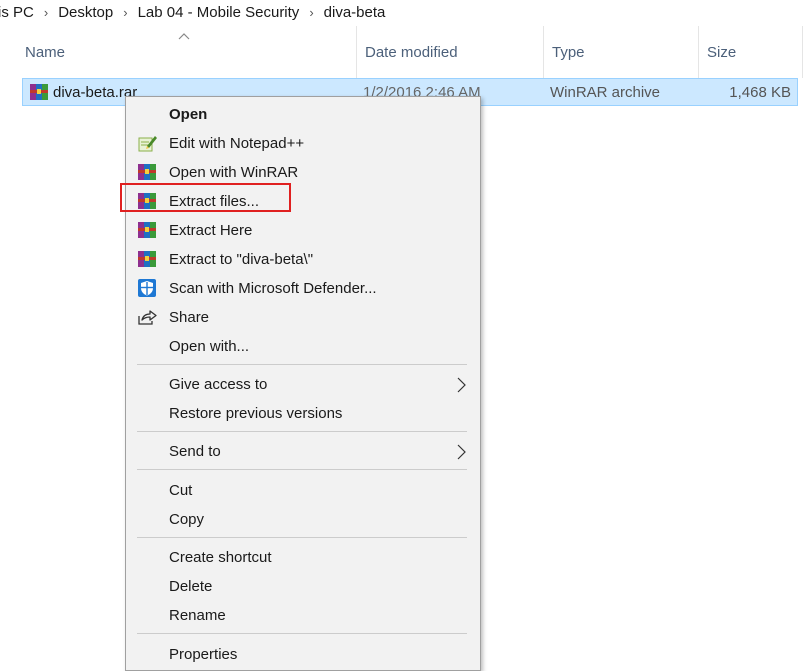 This screenshot has height=671, width=805. What do you see at coordinates (195, 451) in the screenshot?
I see `menu-item-label: Send to` at bounding box center [195, 451].